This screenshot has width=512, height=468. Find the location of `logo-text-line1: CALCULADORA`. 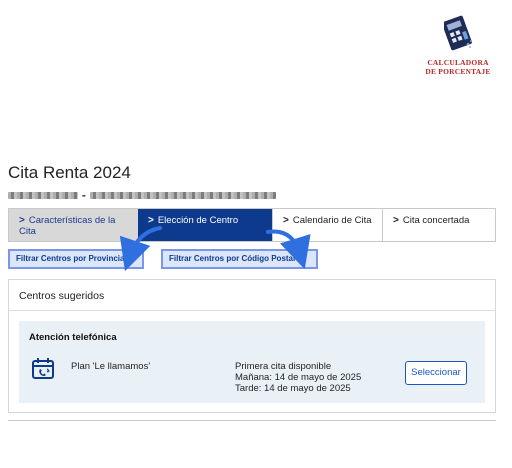

logo-text-line1: CALCULADORA is located at coordinates (458, 62).